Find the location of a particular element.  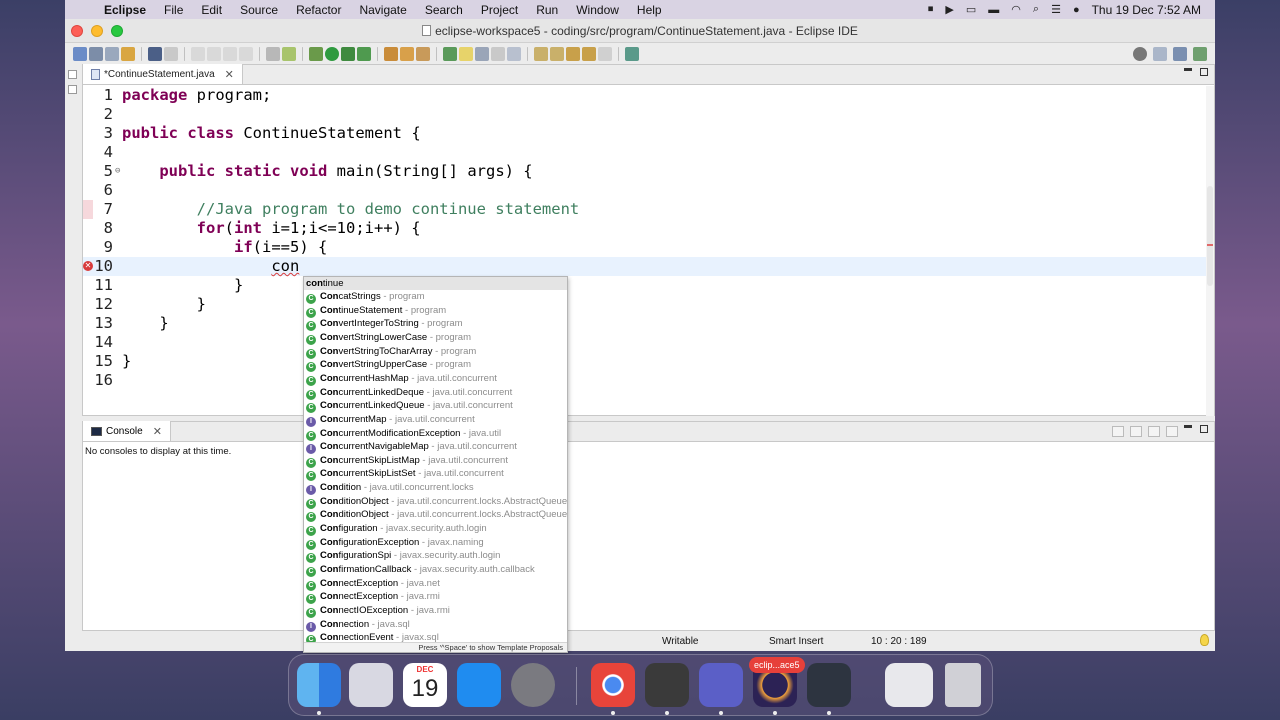

menu-source: Source is located at coordinates (259, 10).